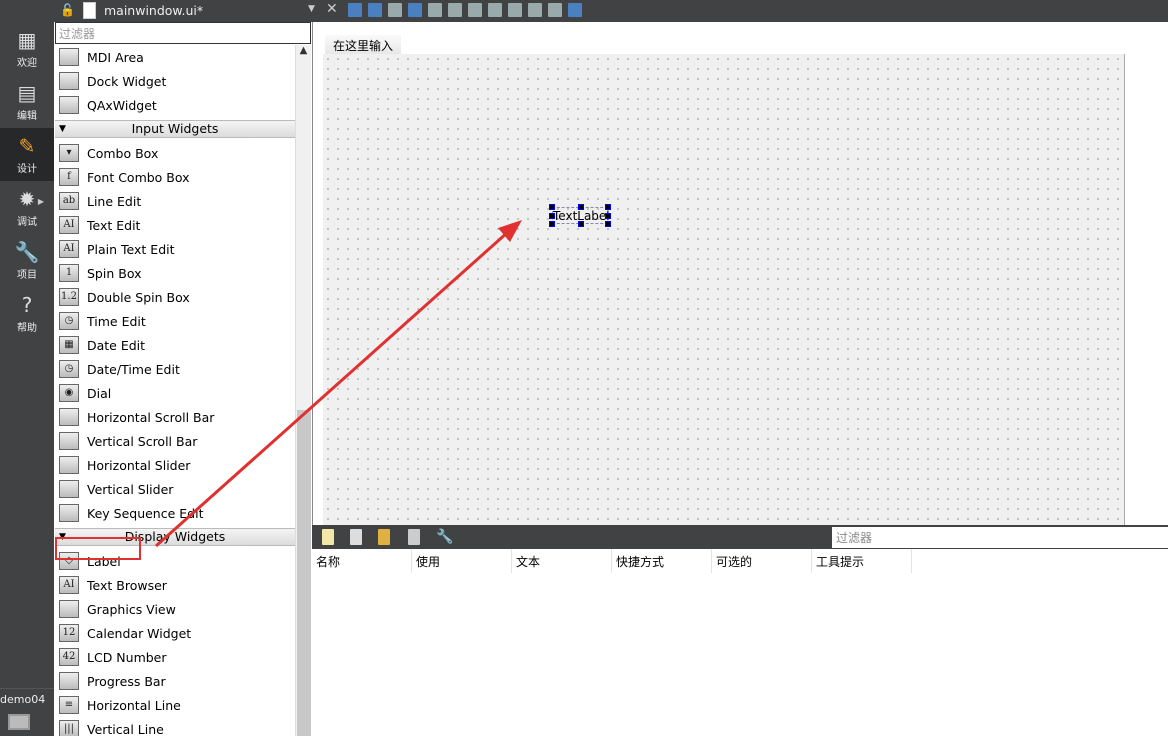 This screenshot has width=1168, height=736. I want to click on widget-item-horizontal-slider: Horizontal Slider, so click(175, 465).